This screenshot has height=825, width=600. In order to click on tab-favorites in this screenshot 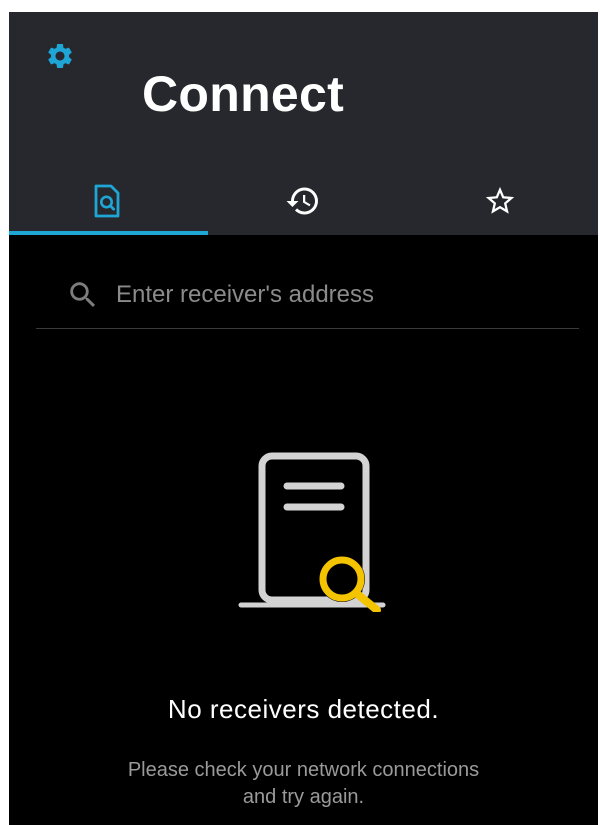, I will do `click(500, 200)`.